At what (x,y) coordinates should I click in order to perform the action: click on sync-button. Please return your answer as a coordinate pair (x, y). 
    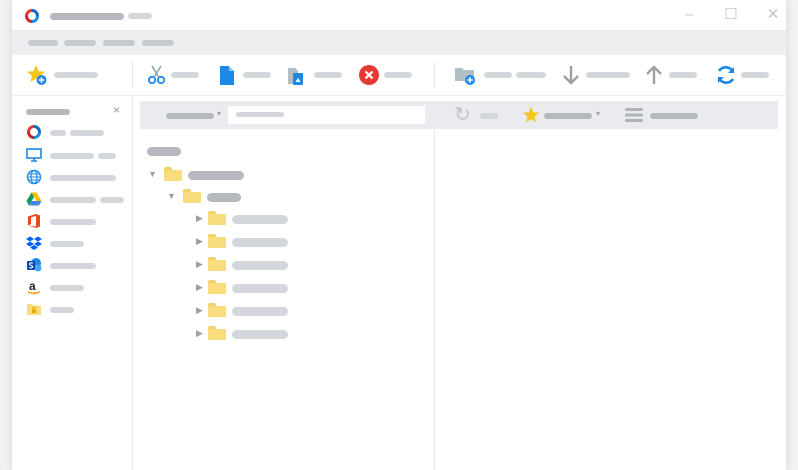
    Looking at the image, I should click on (746, 75).